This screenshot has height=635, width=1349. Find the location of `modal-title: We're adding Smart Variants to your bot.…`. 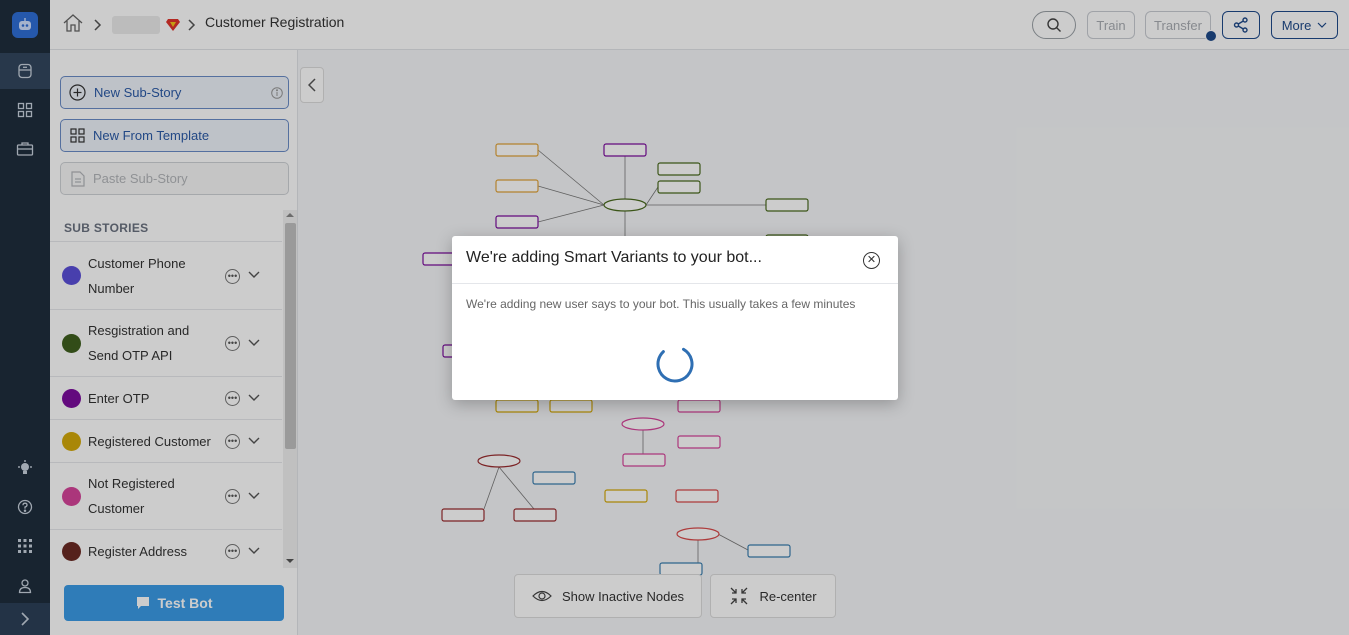

modal-title: We're adding Smart Variants to your bot.… is located at coordinates (614, 257).